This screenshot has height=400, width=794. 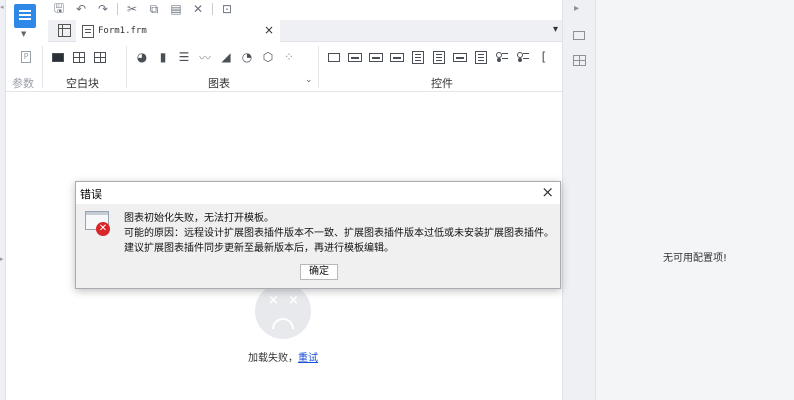 What do you see at coordinates (23, 83) in the screenshot?
I see `ribbon-group-label: 参数` at bounding box center [23, 83].